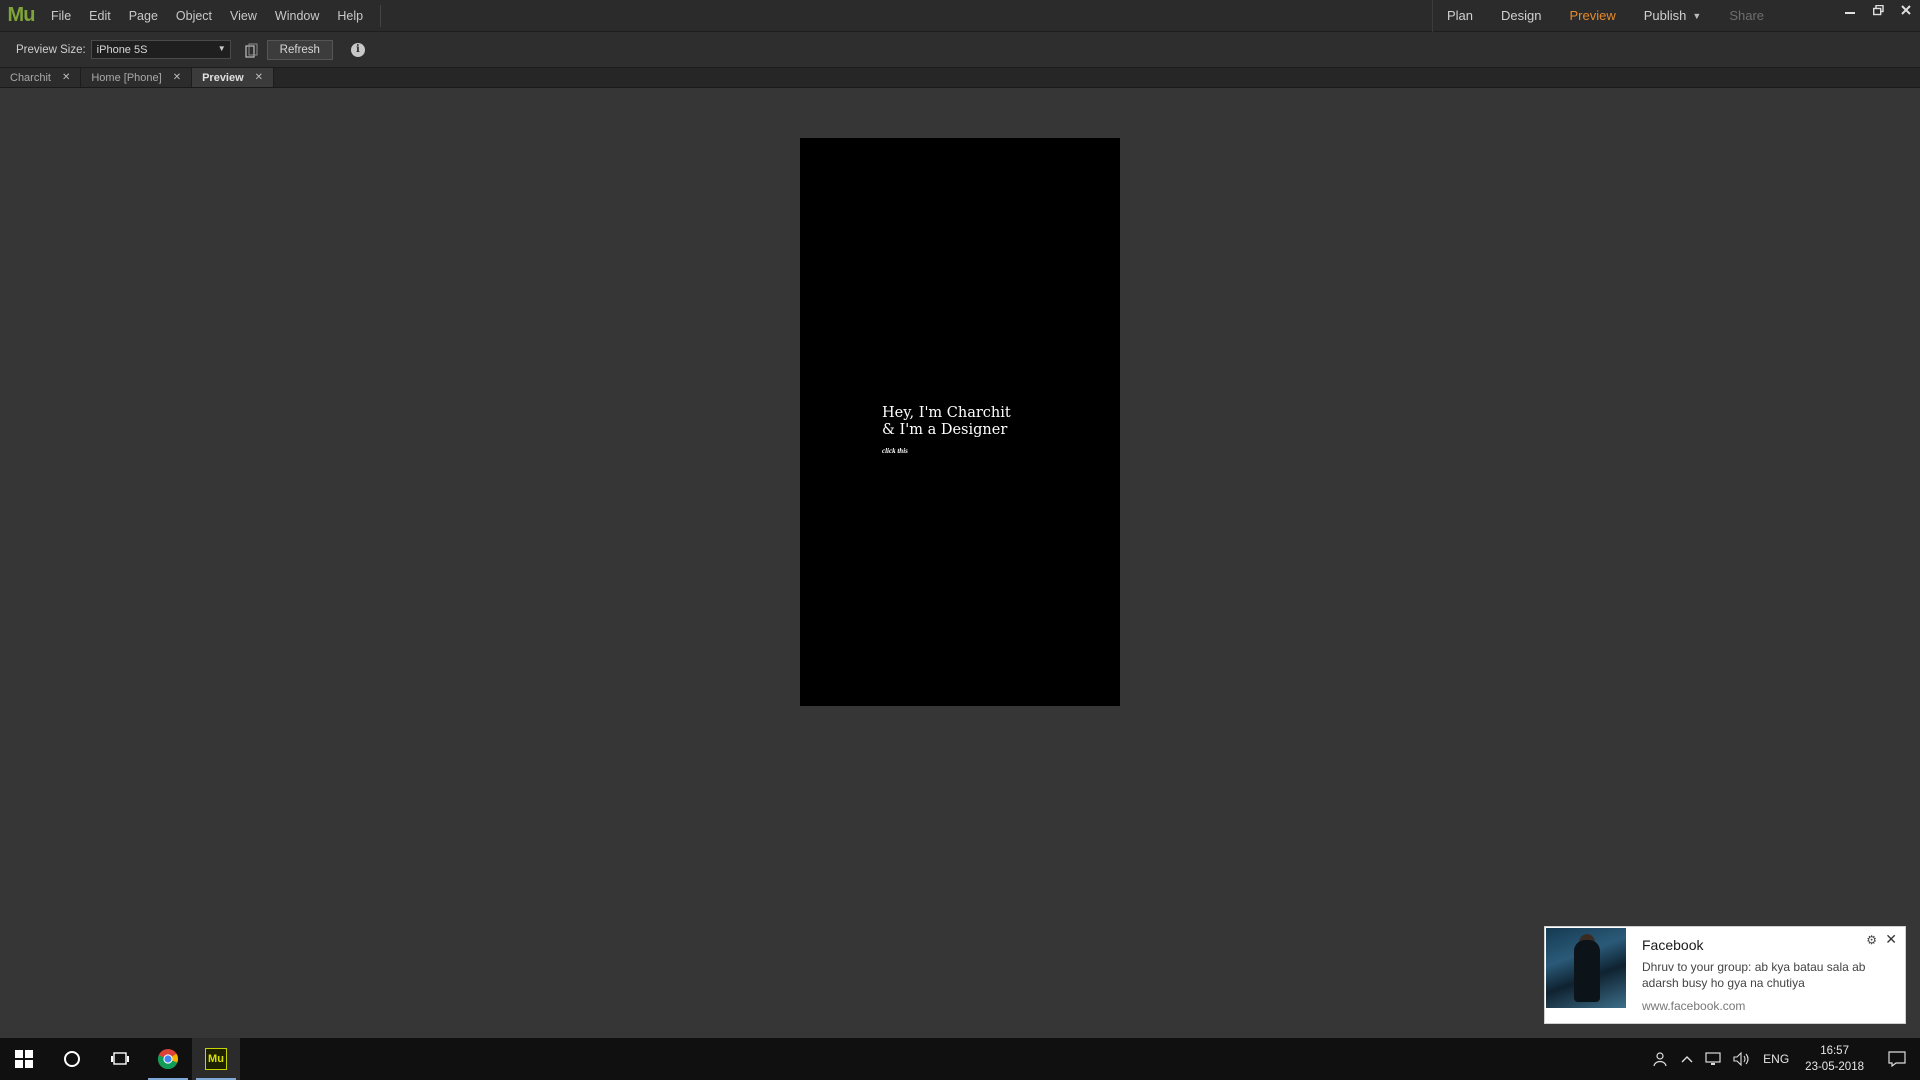 This screenshot has width=1920, height=1080. I want to click on menu-window: Window, so click(297, 16).